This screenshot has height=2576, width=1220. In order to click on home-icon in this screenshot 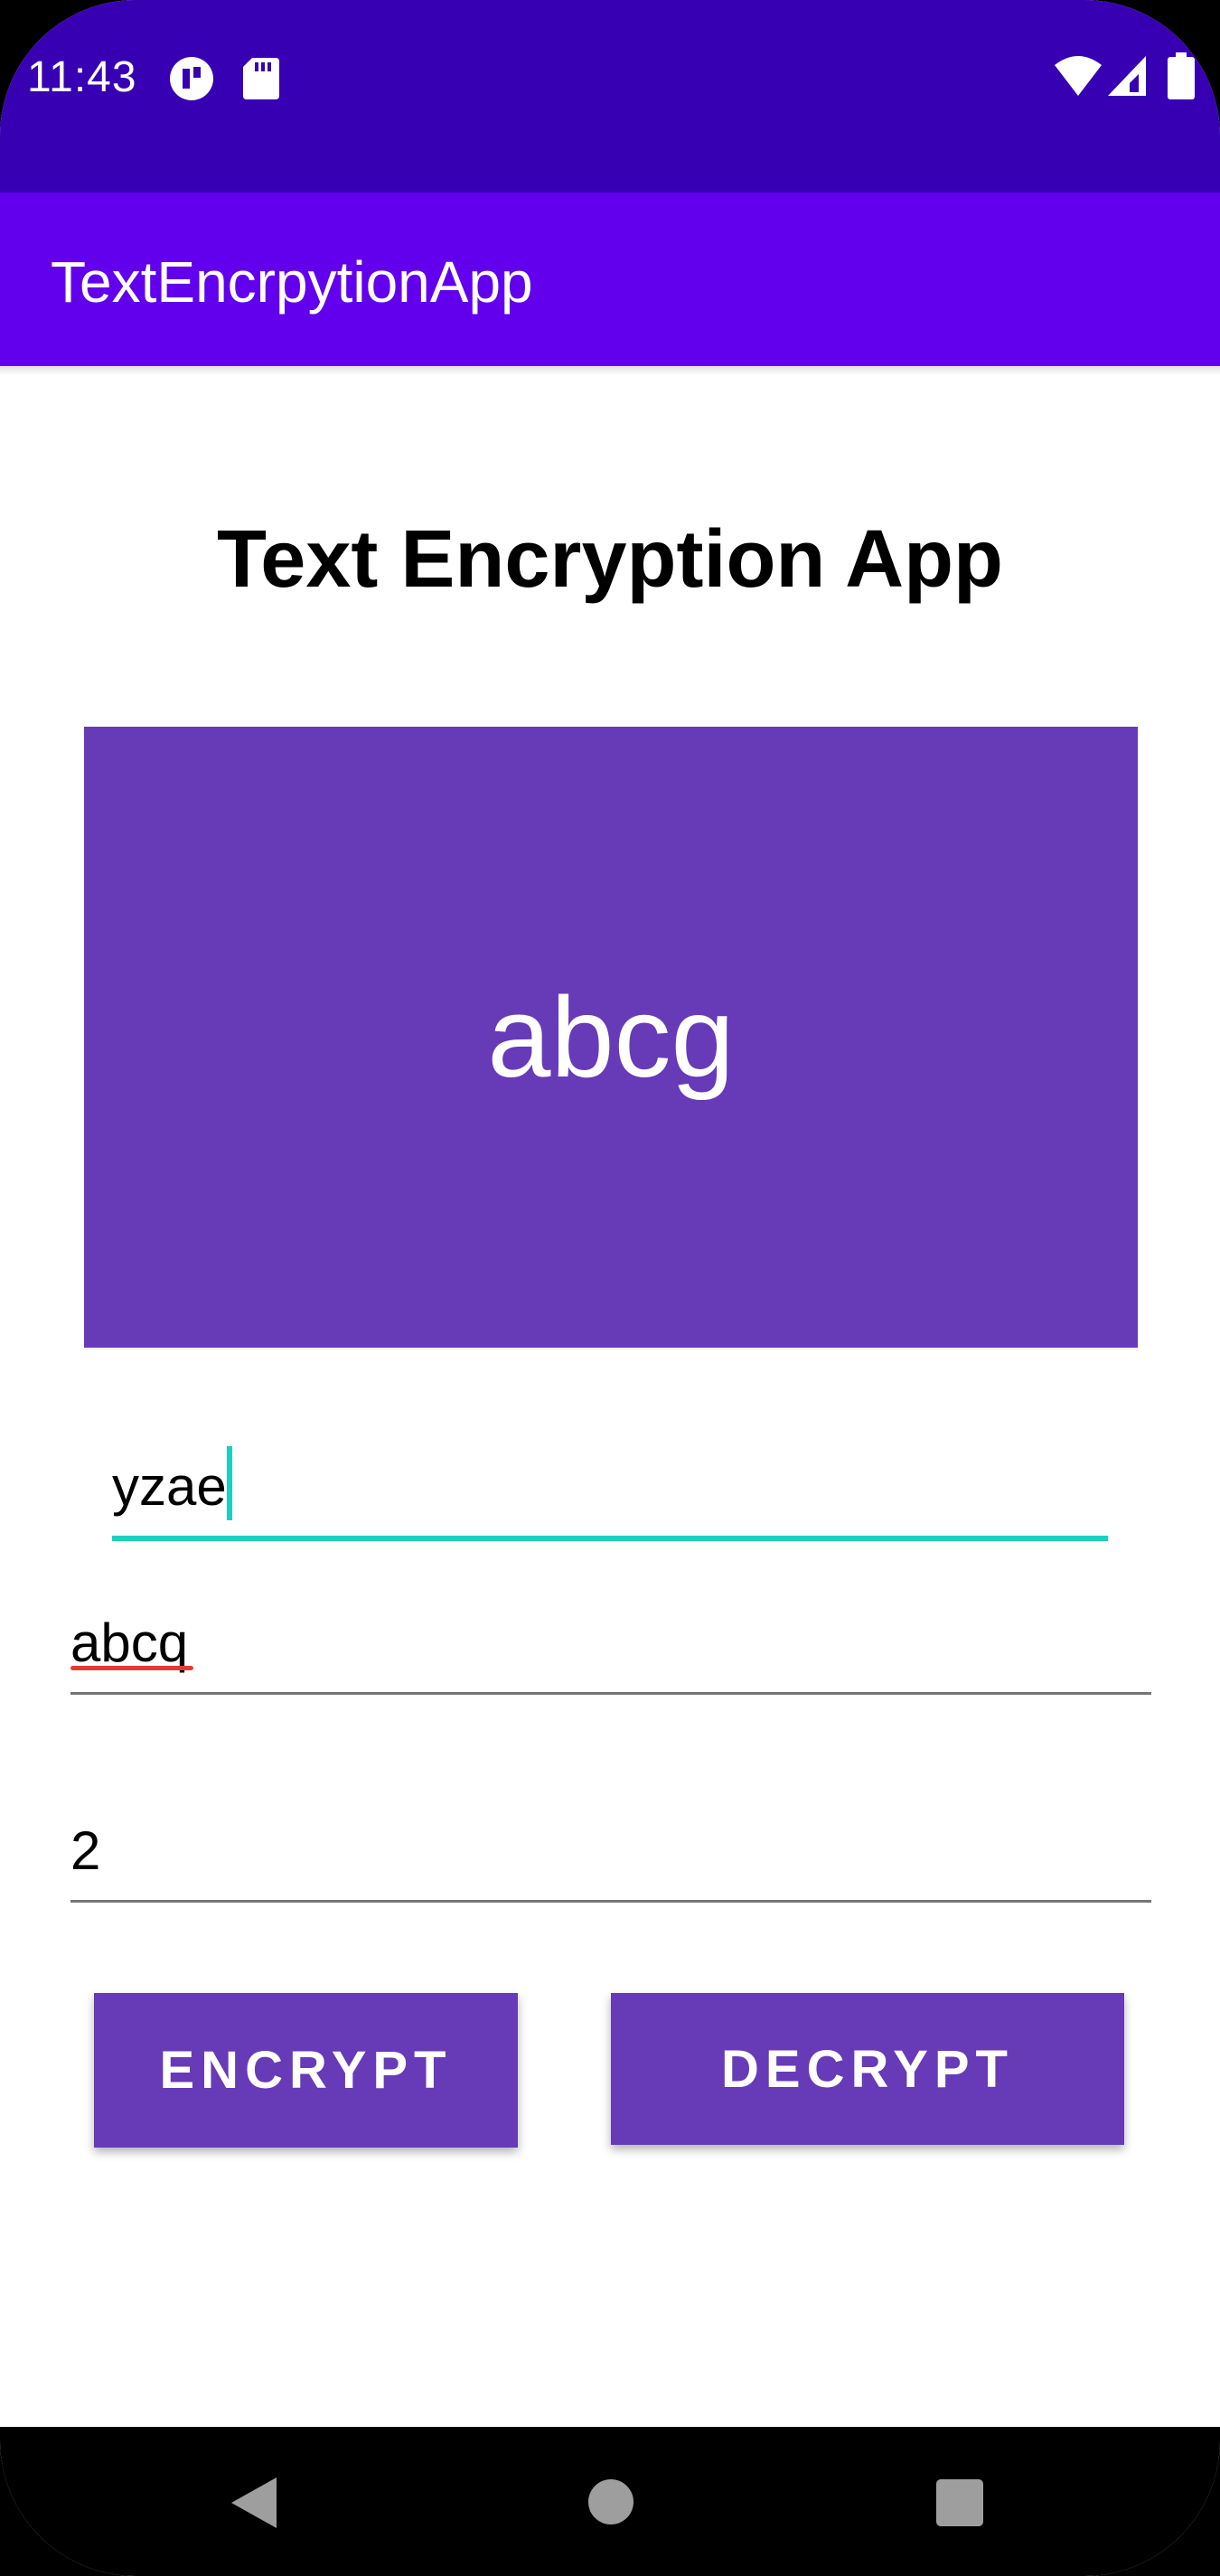, I will do `click(610, 2504)`.